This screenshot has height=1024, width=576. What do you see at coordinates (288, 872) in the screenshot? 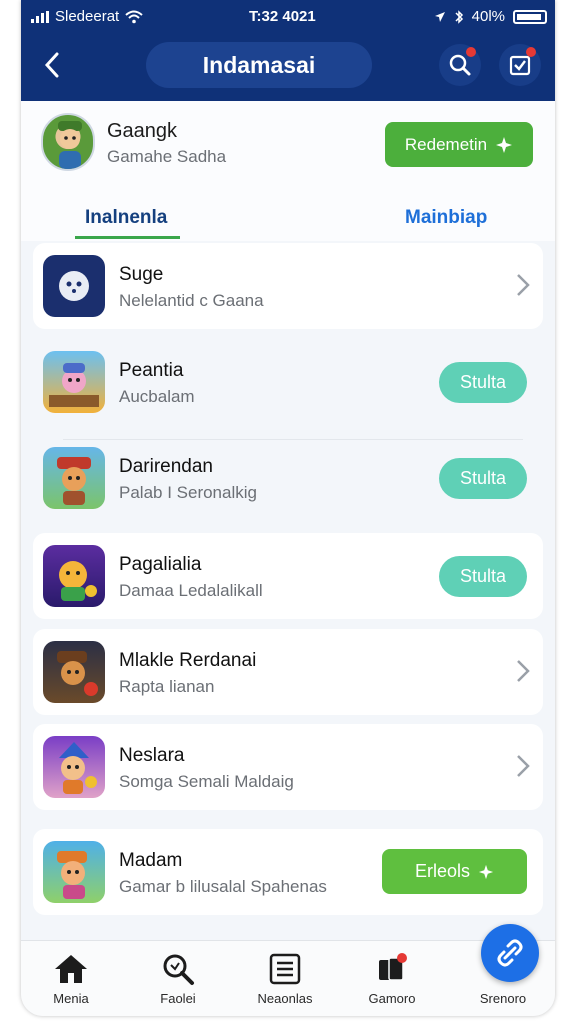
I see `list-item: Madam Gamar b lilusalal Spahenas Erleols` at bounding box center [288, 872].